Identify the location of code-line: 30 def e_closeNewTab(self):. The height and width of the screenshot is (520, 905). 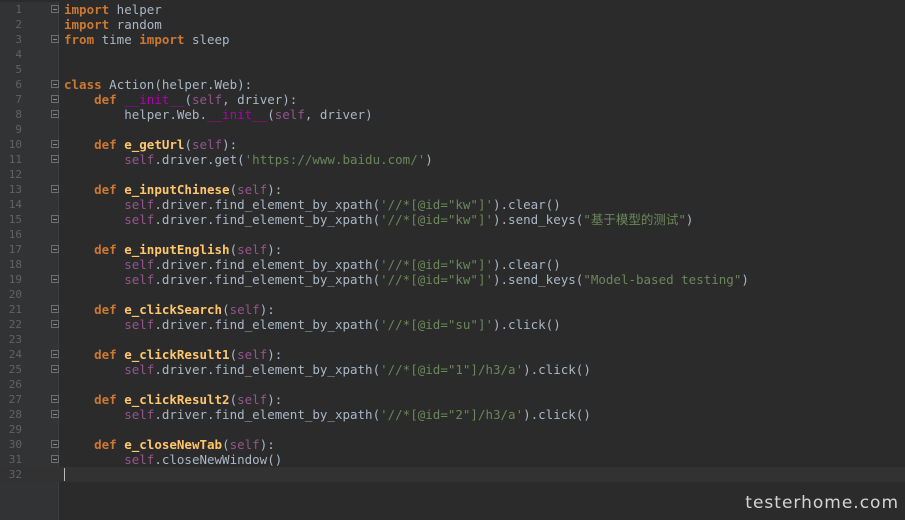
(452, 444).